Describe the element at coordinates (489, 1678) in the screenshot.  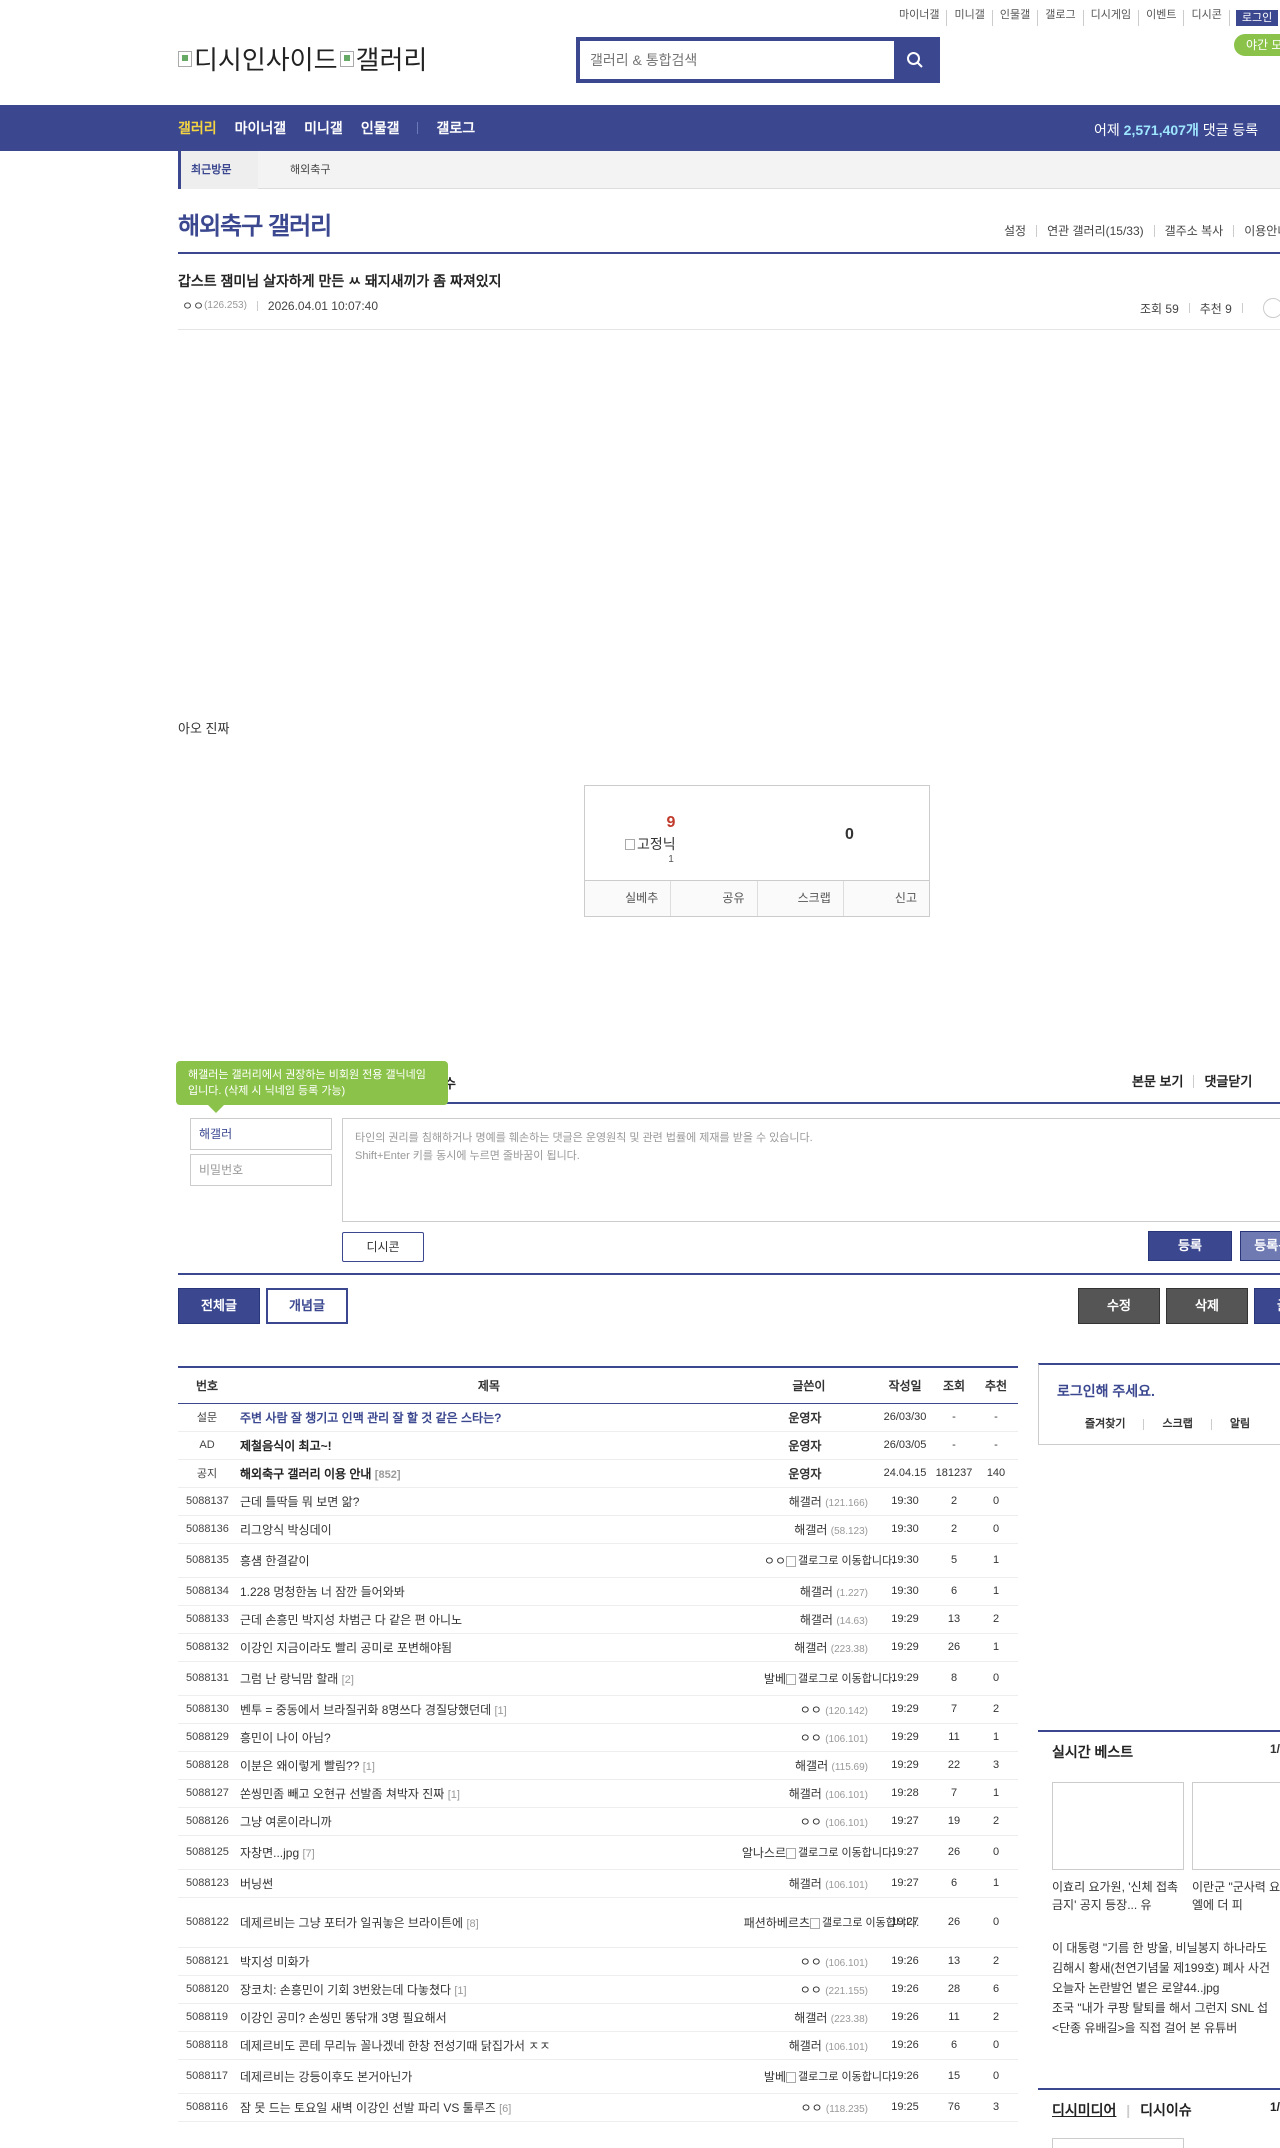
I see `post-title-cell: 그럼 난 랑닉맘 할래 [2]` at that location.